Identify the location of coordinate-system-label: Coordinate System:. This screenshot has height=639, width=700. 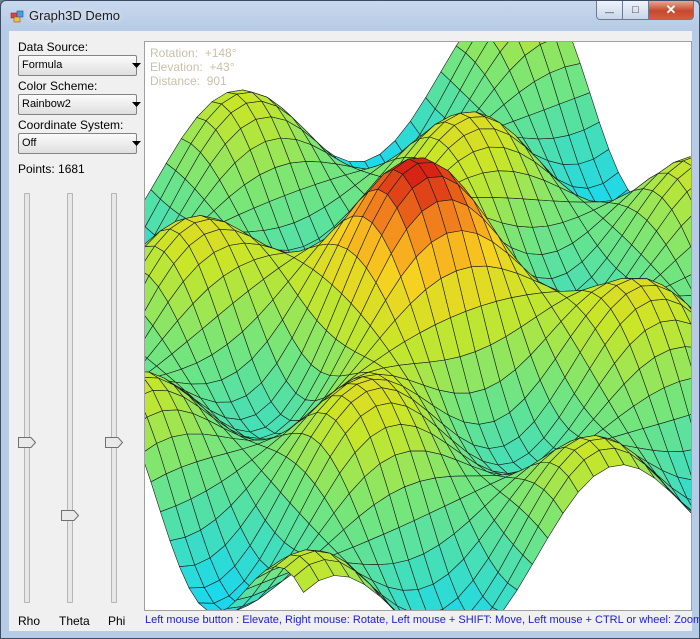
(71, 125).